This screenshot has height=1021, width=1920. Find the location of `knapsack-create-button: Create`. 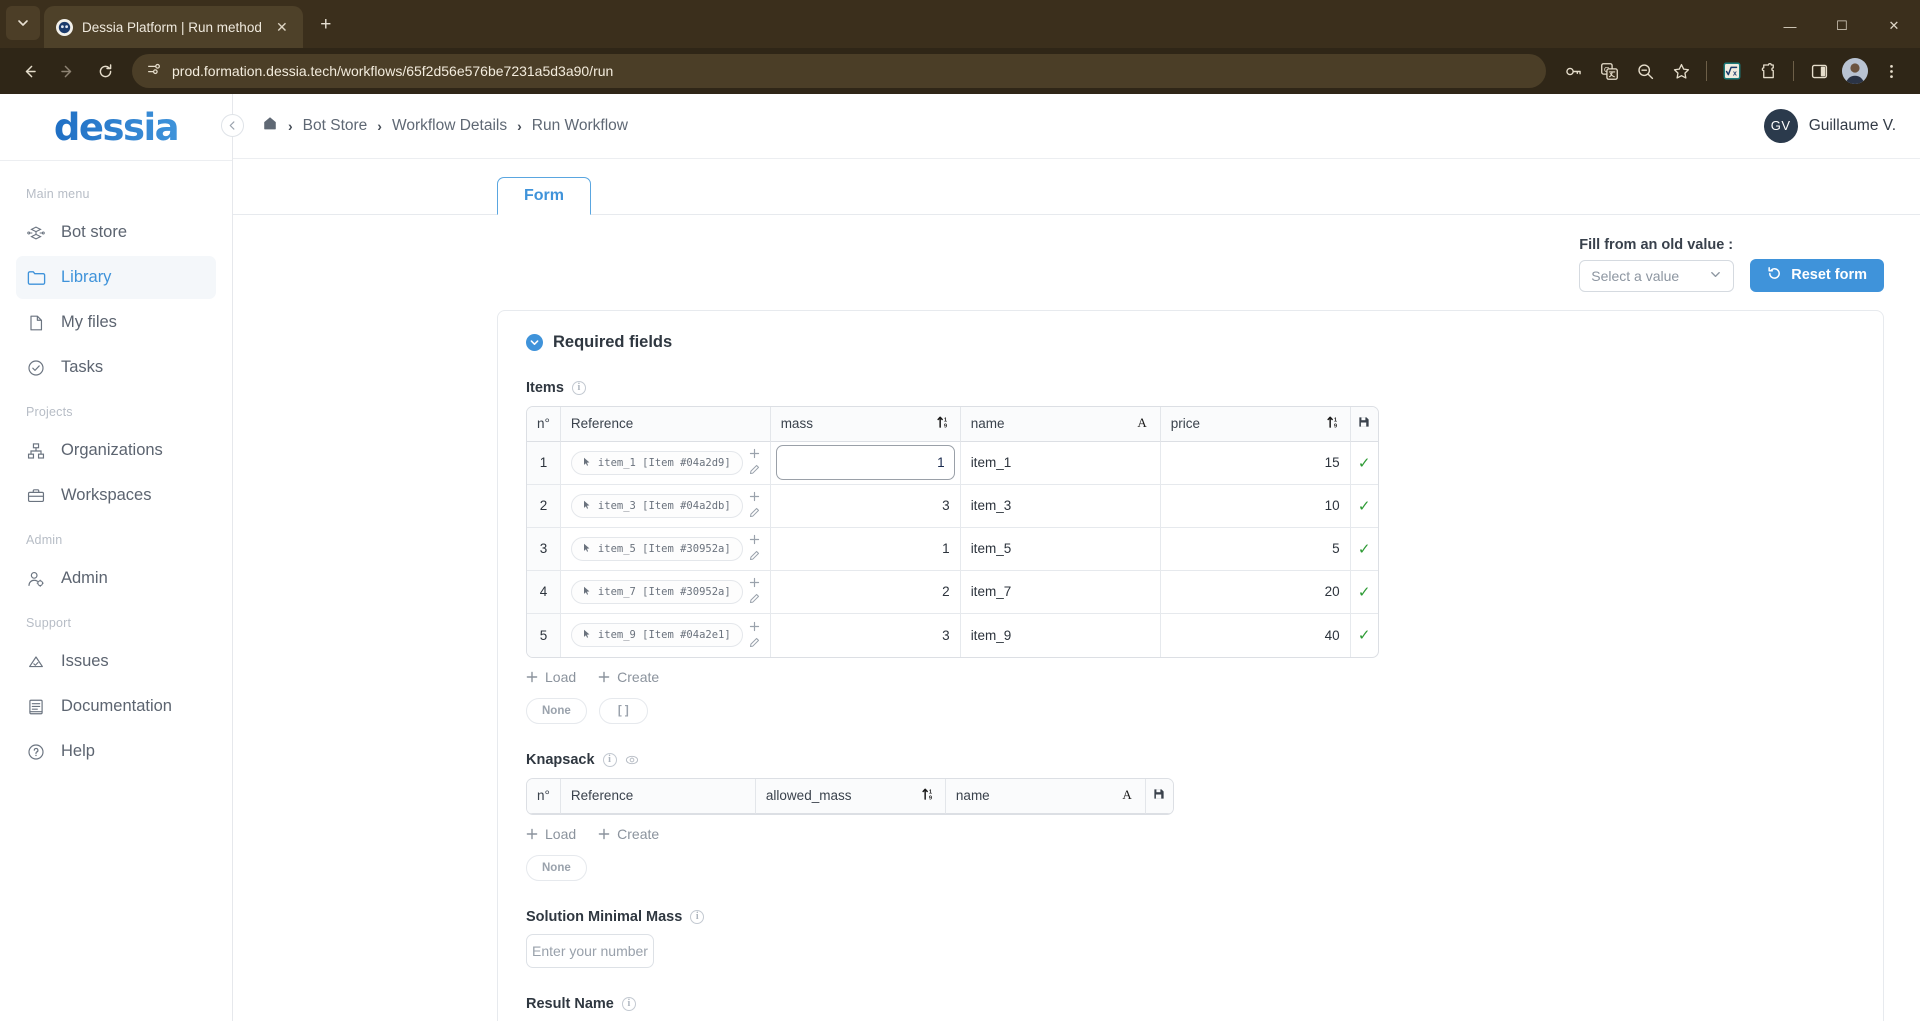

knapsack-create-button: Create is located at coordinates (628, 834).